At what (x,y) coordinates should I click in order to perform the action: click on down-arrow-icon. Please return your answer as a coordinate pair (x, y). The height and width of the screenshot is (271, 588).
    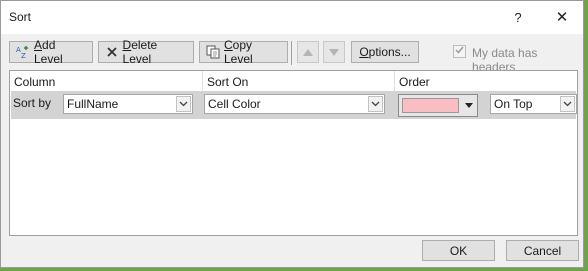
    Looking at the image, I should click on (334, 52).